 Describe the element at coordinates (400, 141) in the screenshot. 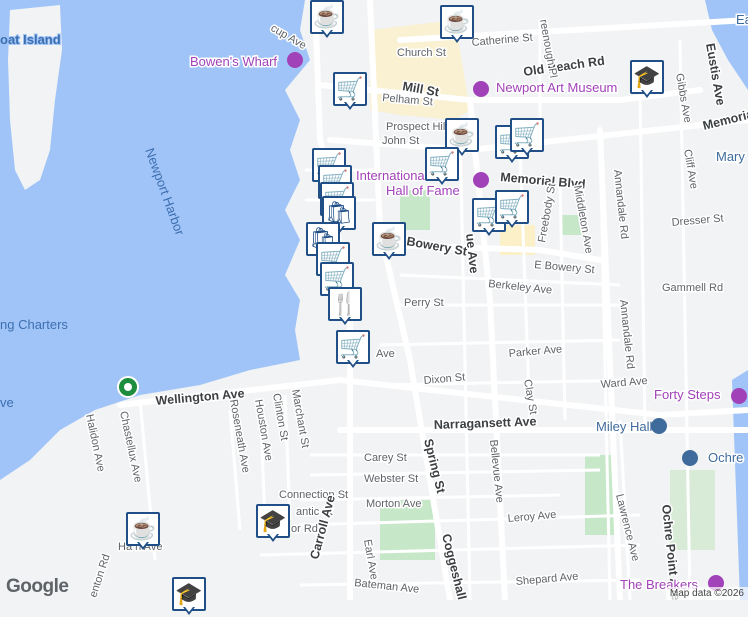

I see `street-label: John St` at that location.